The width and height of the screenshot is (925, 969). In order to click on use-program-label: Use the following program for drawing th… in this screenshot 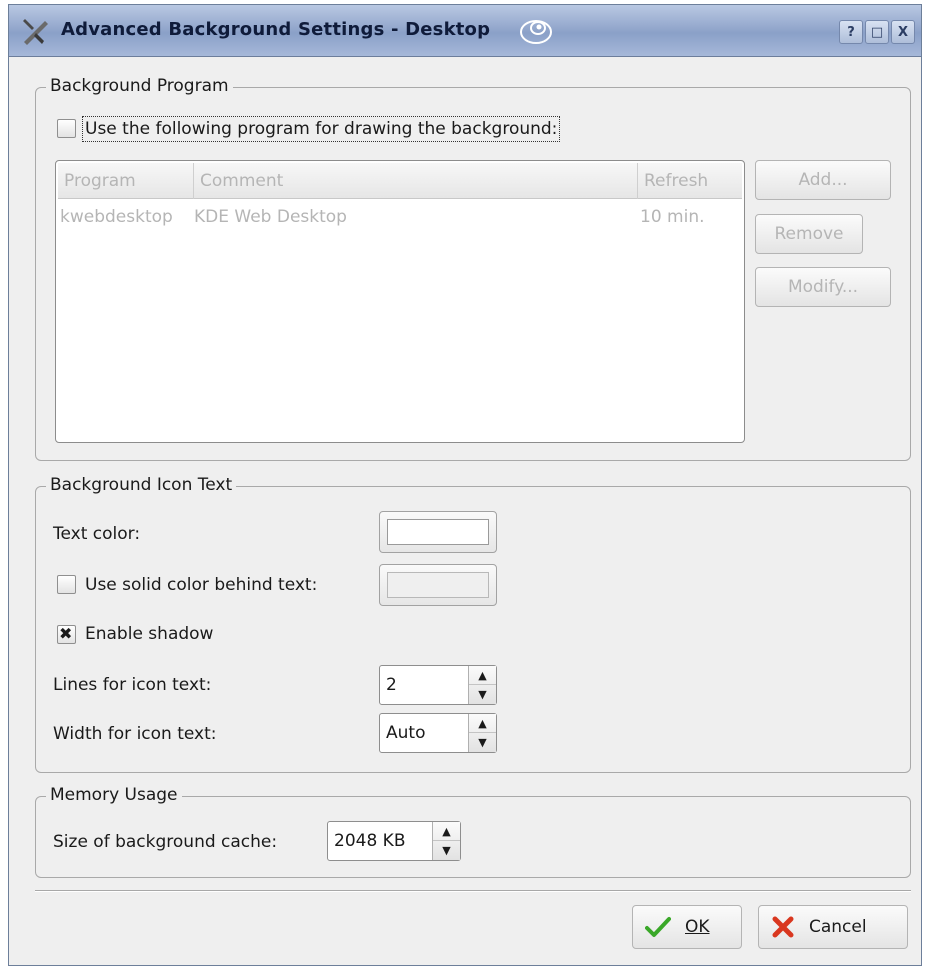, I will do `click(321, 129)`.